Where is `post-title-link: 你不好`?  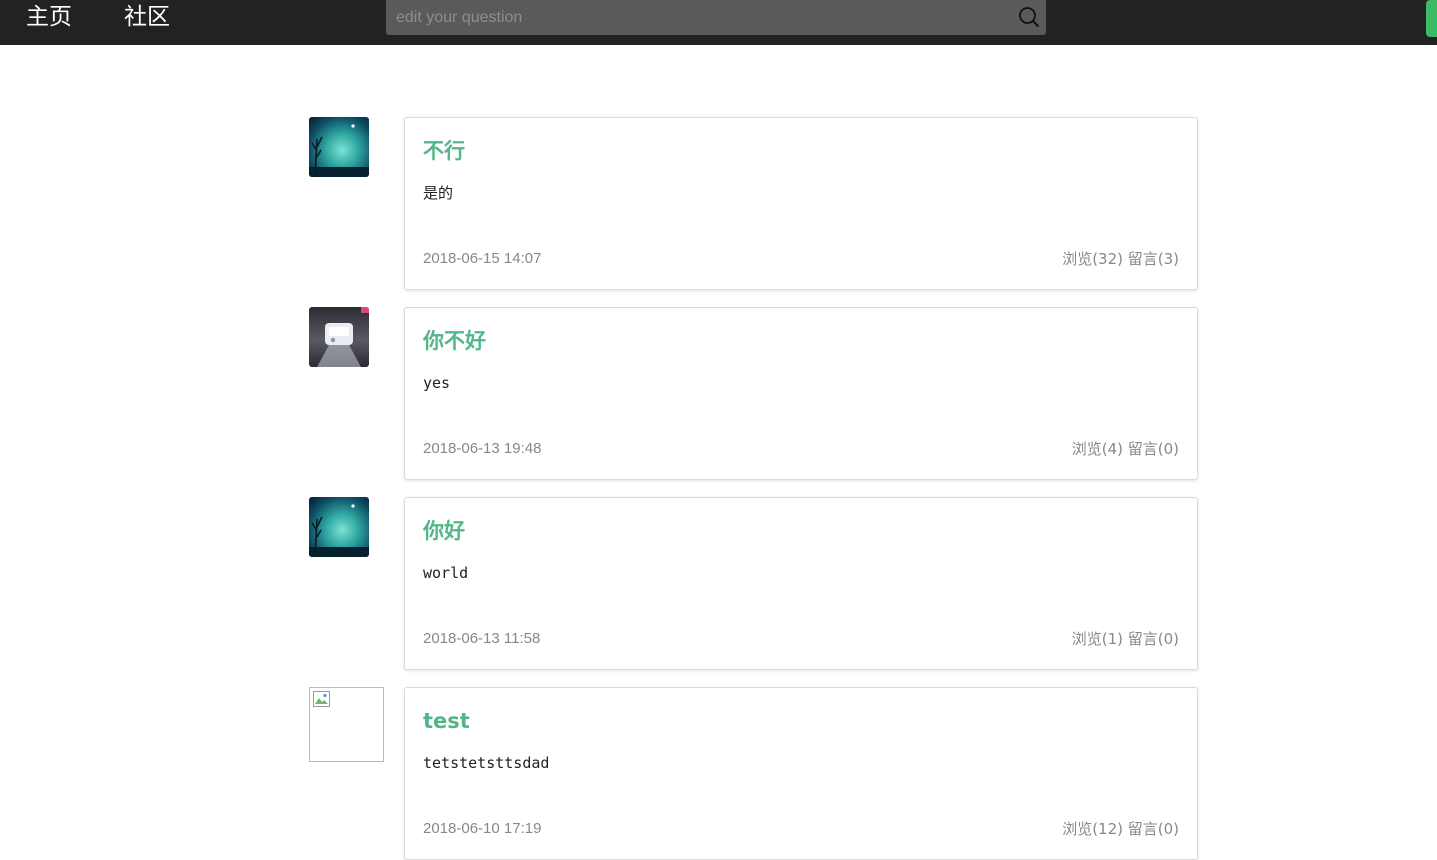
post-title-link: 你不好 is located at coordinates (454, 341).